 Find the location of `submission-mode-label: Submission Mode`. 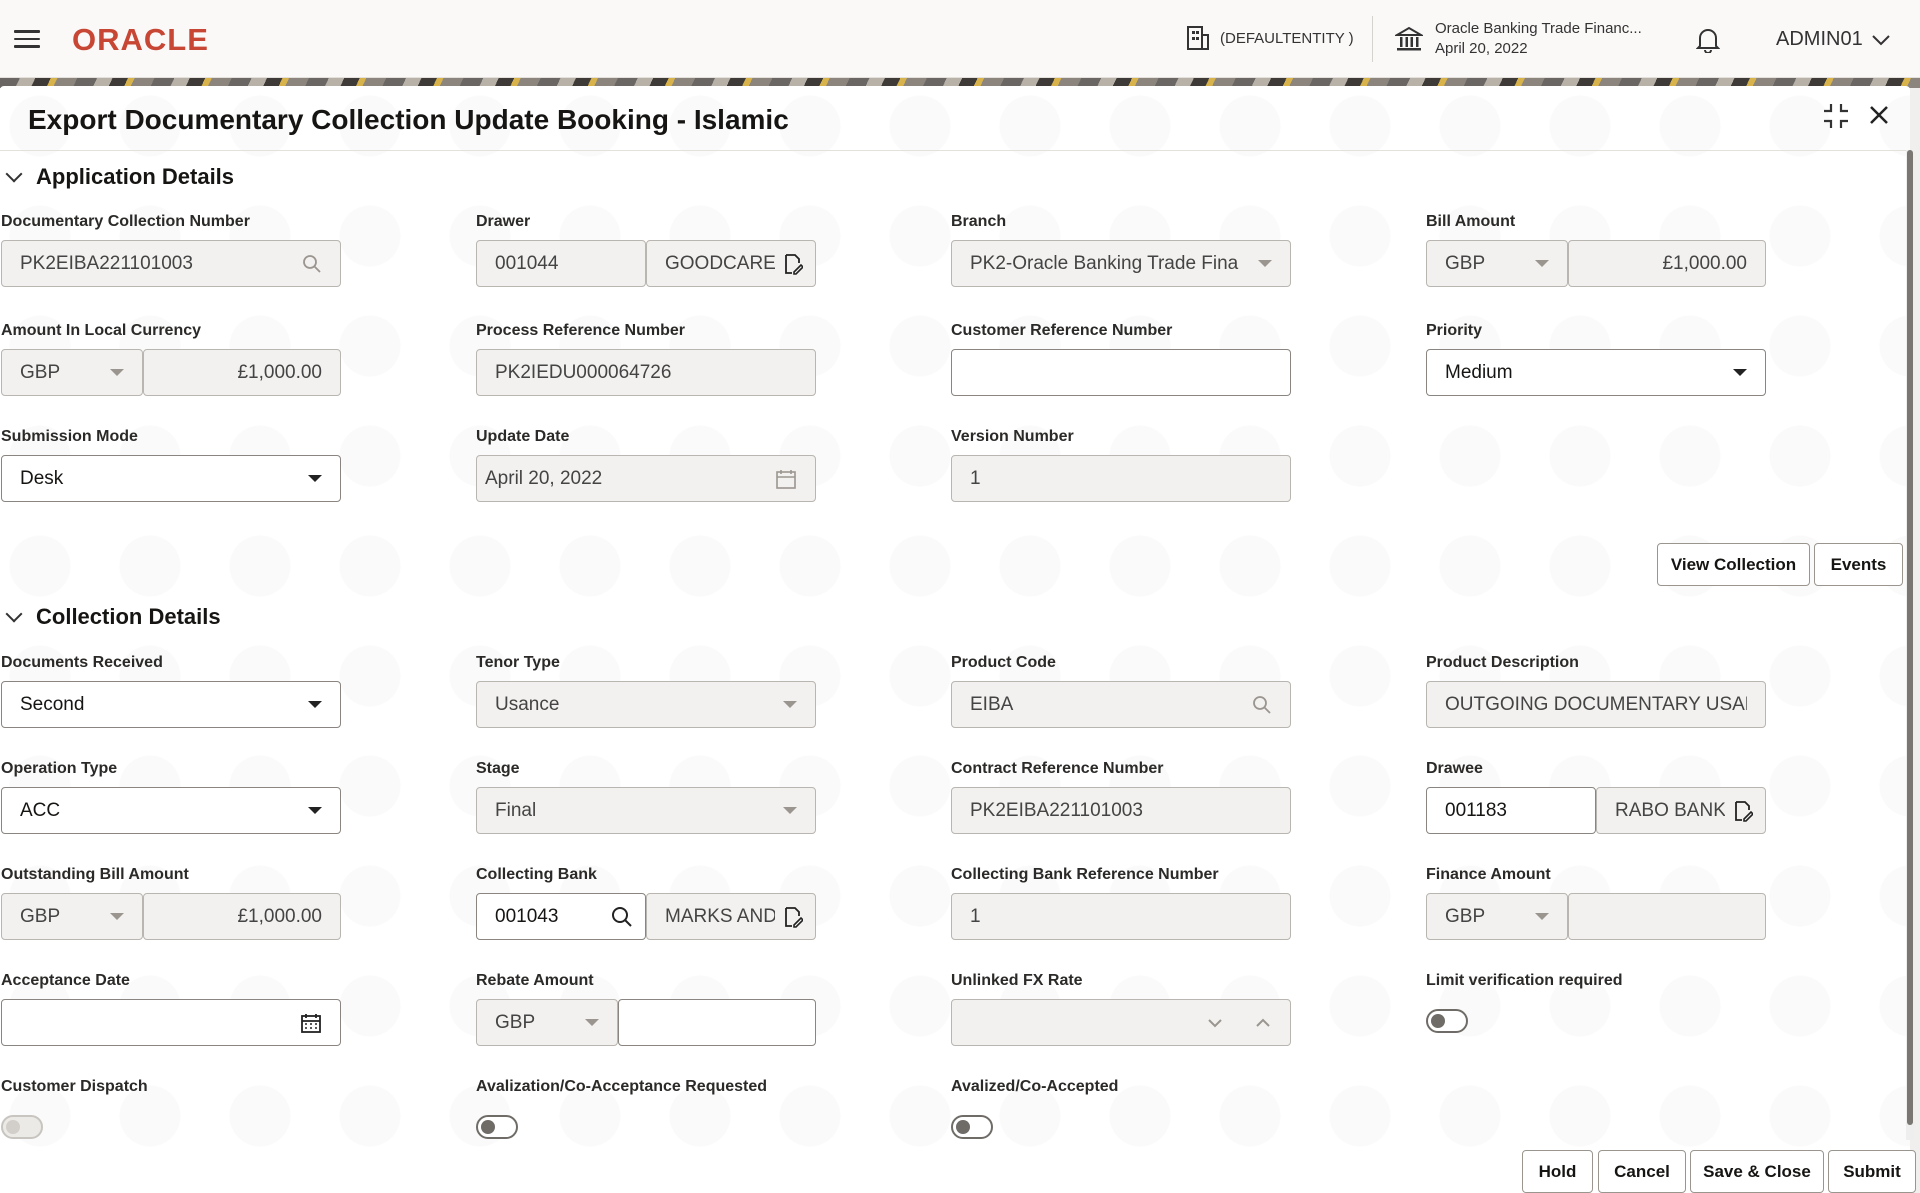

submission-mode-label: Submission Mode is located at coordinates (69, 436).